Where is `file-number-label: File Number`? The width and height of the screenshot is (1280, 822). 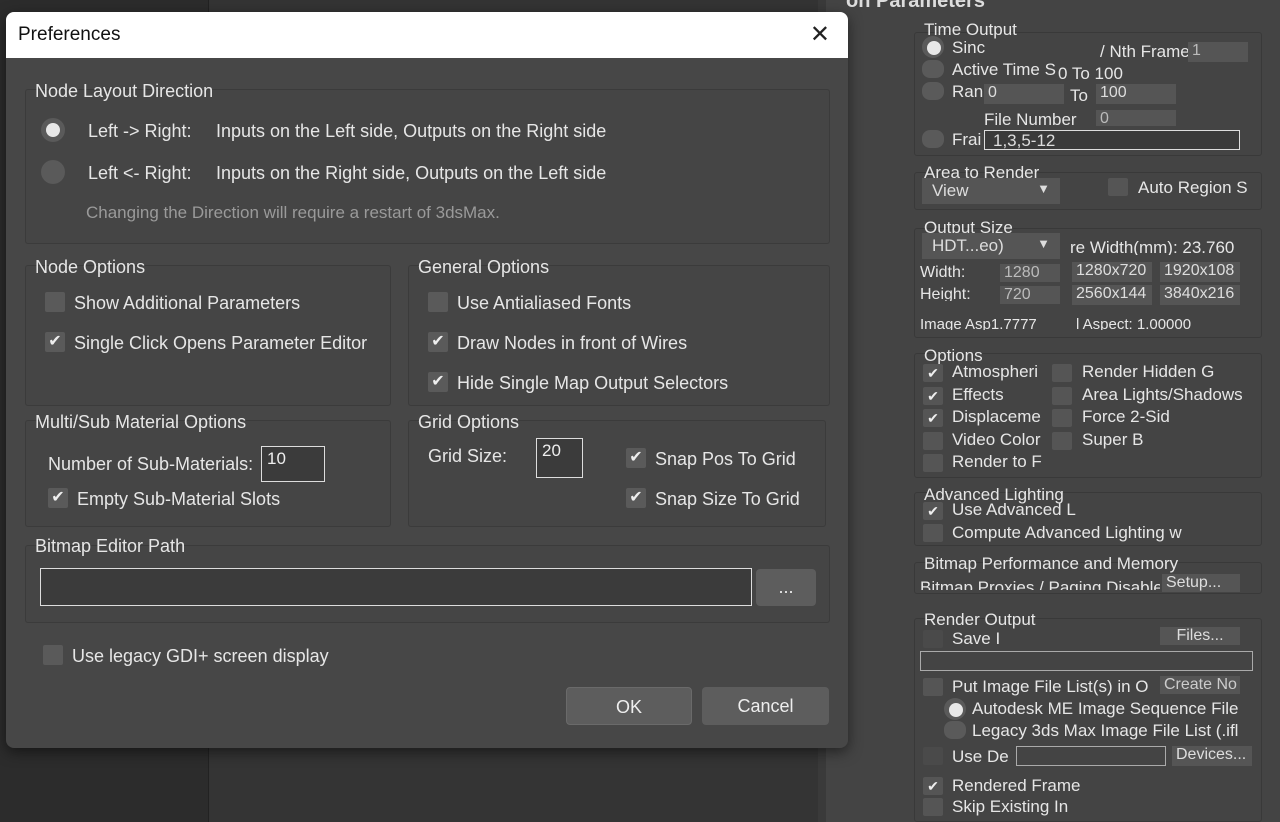 file-number-label: File Number is located at coordinates (1030, 118).